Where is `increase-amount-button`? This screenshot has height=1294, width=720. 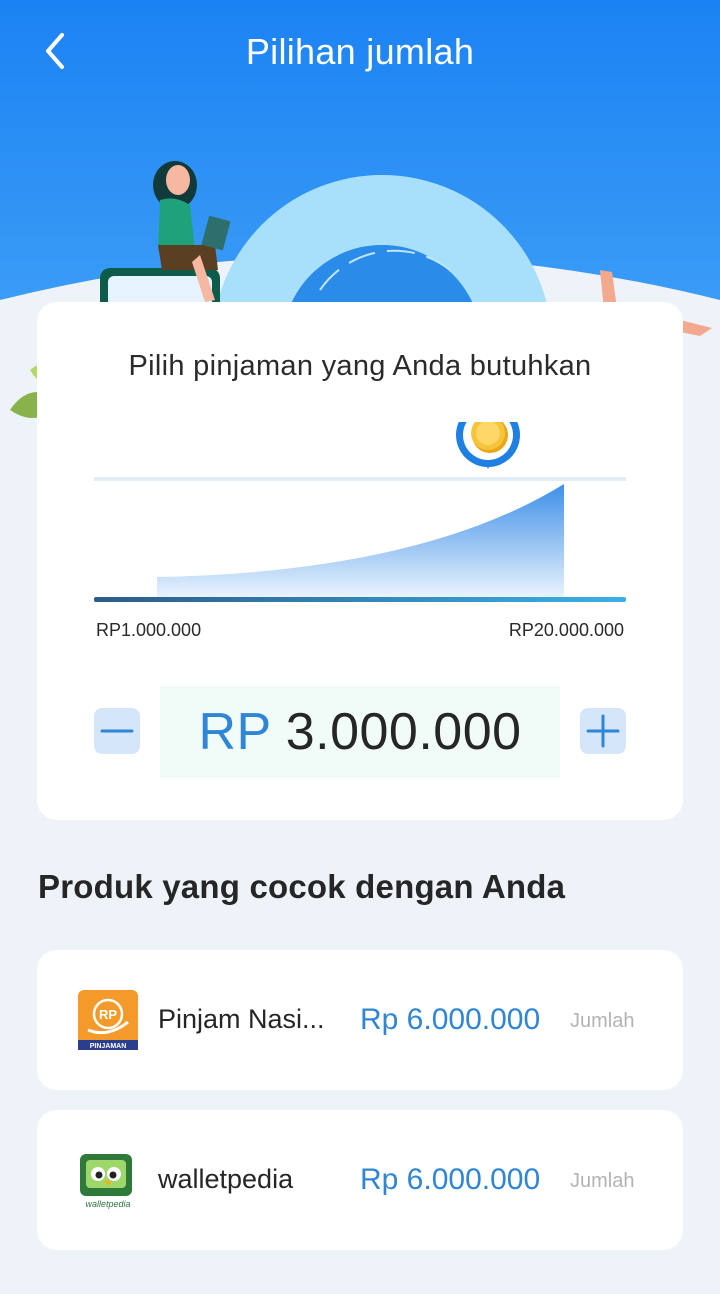
increase-amount-button is located at coordinates (603, 731).